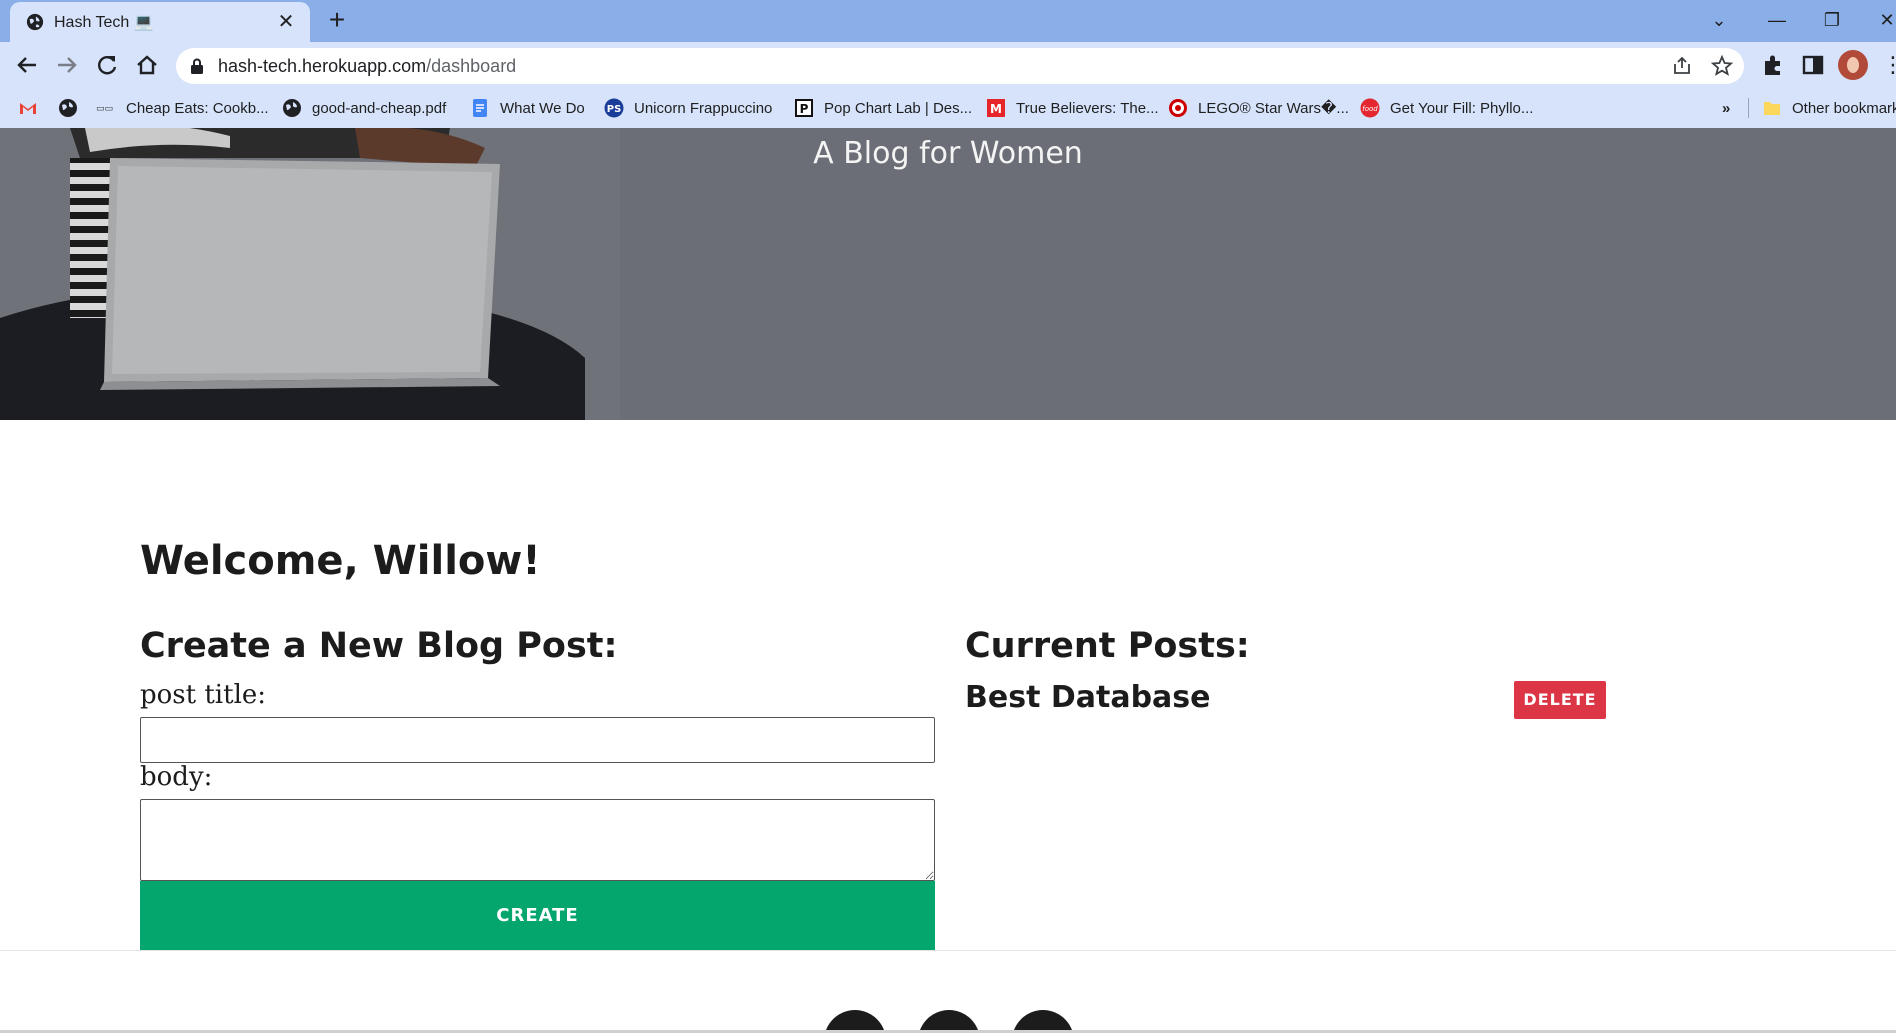 The width and height of the screenshot is (1896, 1033). Describe the element at coordinates (1844, 108) in the screenshot. I see `other-bookmarks-label: Other bookmarks` at that location.